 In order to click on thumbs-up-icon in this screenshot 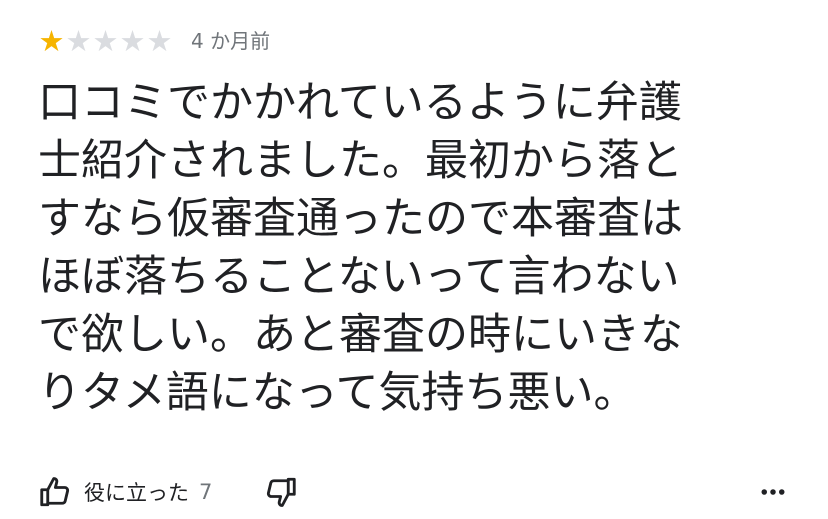, I will do `click(56, 492)`.